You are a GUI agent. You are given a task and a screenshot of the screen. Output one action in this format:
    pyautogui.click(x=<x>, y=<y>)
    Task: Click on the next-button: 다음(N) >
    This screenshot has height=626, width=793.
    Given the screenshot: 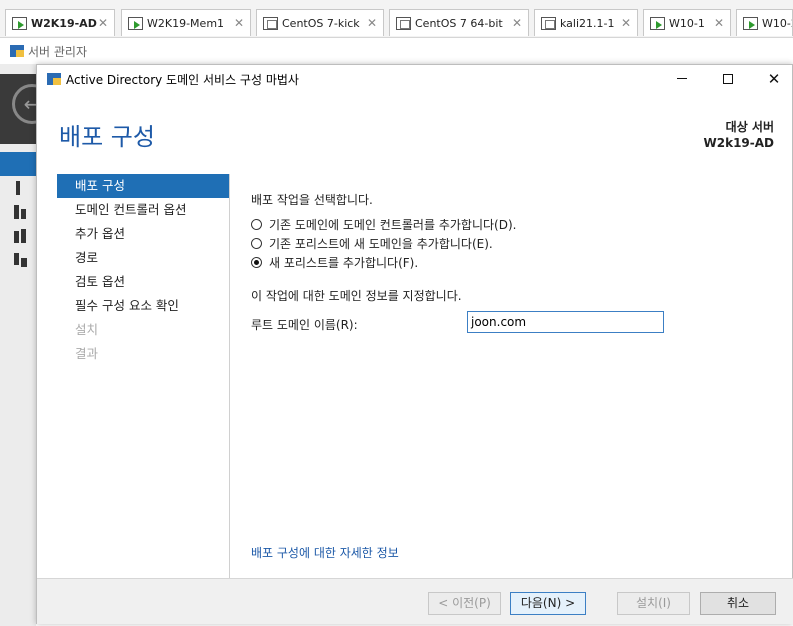 What is the action you would take?
    pyautogui.click(x=548, y=603)
    